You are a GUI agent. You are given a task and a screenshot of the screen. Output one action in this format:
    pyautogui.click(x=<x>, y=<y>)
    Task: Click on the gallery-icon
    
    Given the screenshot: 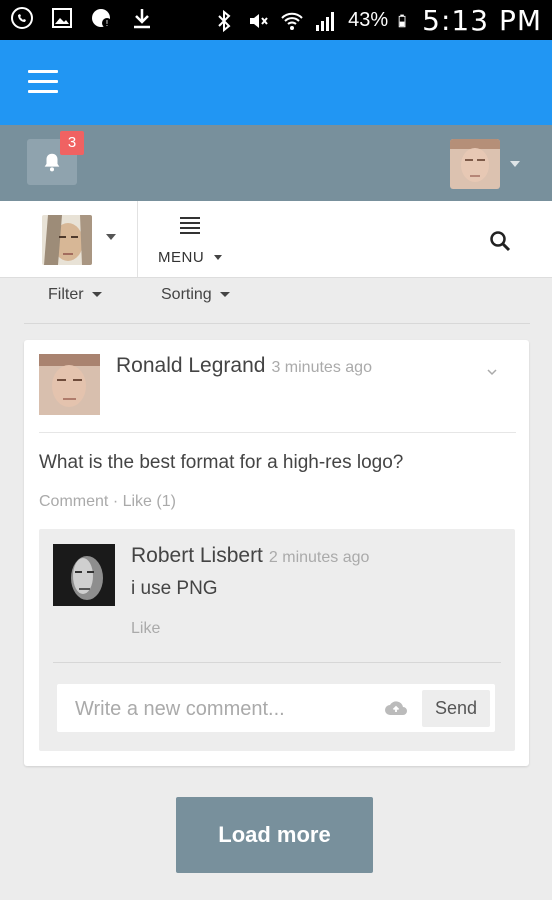 What is the action you would take?
    pyautogui.click(x=62, y=18)
    